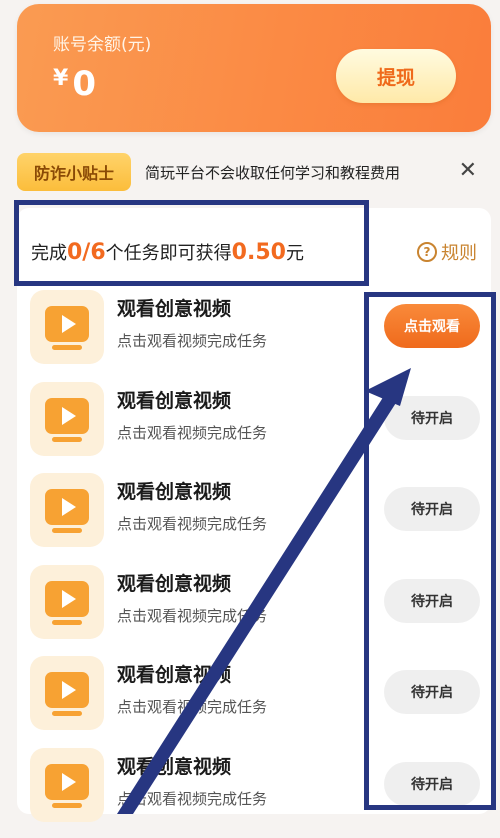 This screenshot has width=500, height=838. I want to click on balance-number: 0, so click(84, 84).